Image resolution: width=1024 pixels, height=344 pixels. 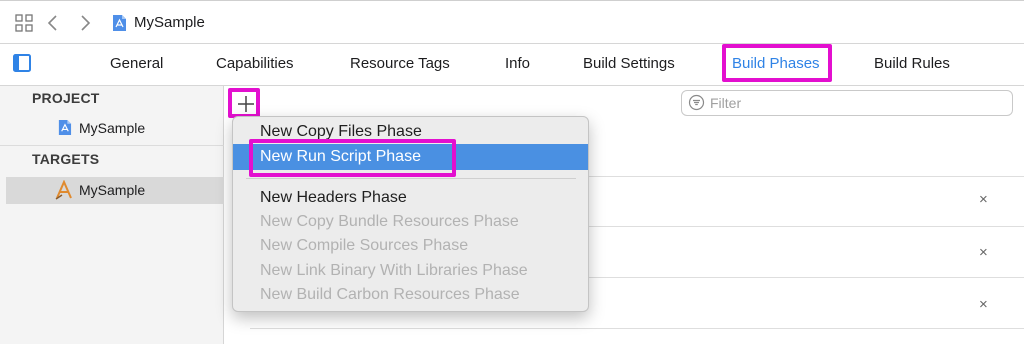 What do you see at coordinates (112, 145) in the screenshot?
I see `sidebar-divider` at bounding box center [112, 145].